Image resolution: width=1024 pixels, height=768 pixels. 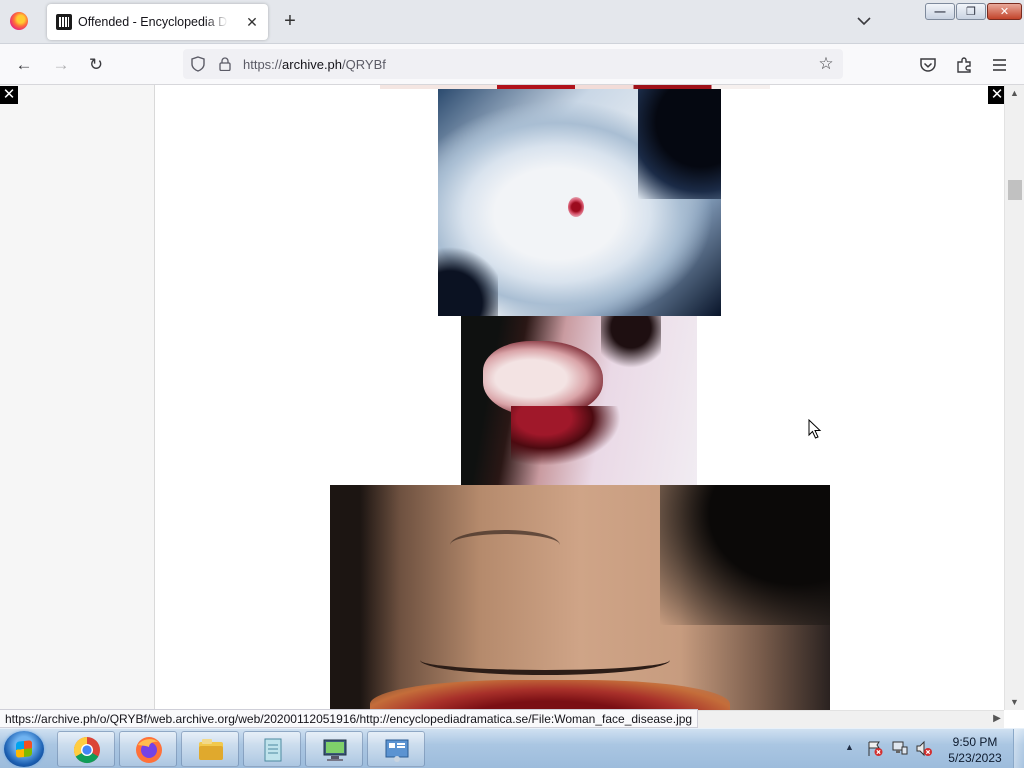 What do you see at coordinates (77, 406) in the screenshot?
I see `left-sidebar-pane` at bounding box center [77, 406].